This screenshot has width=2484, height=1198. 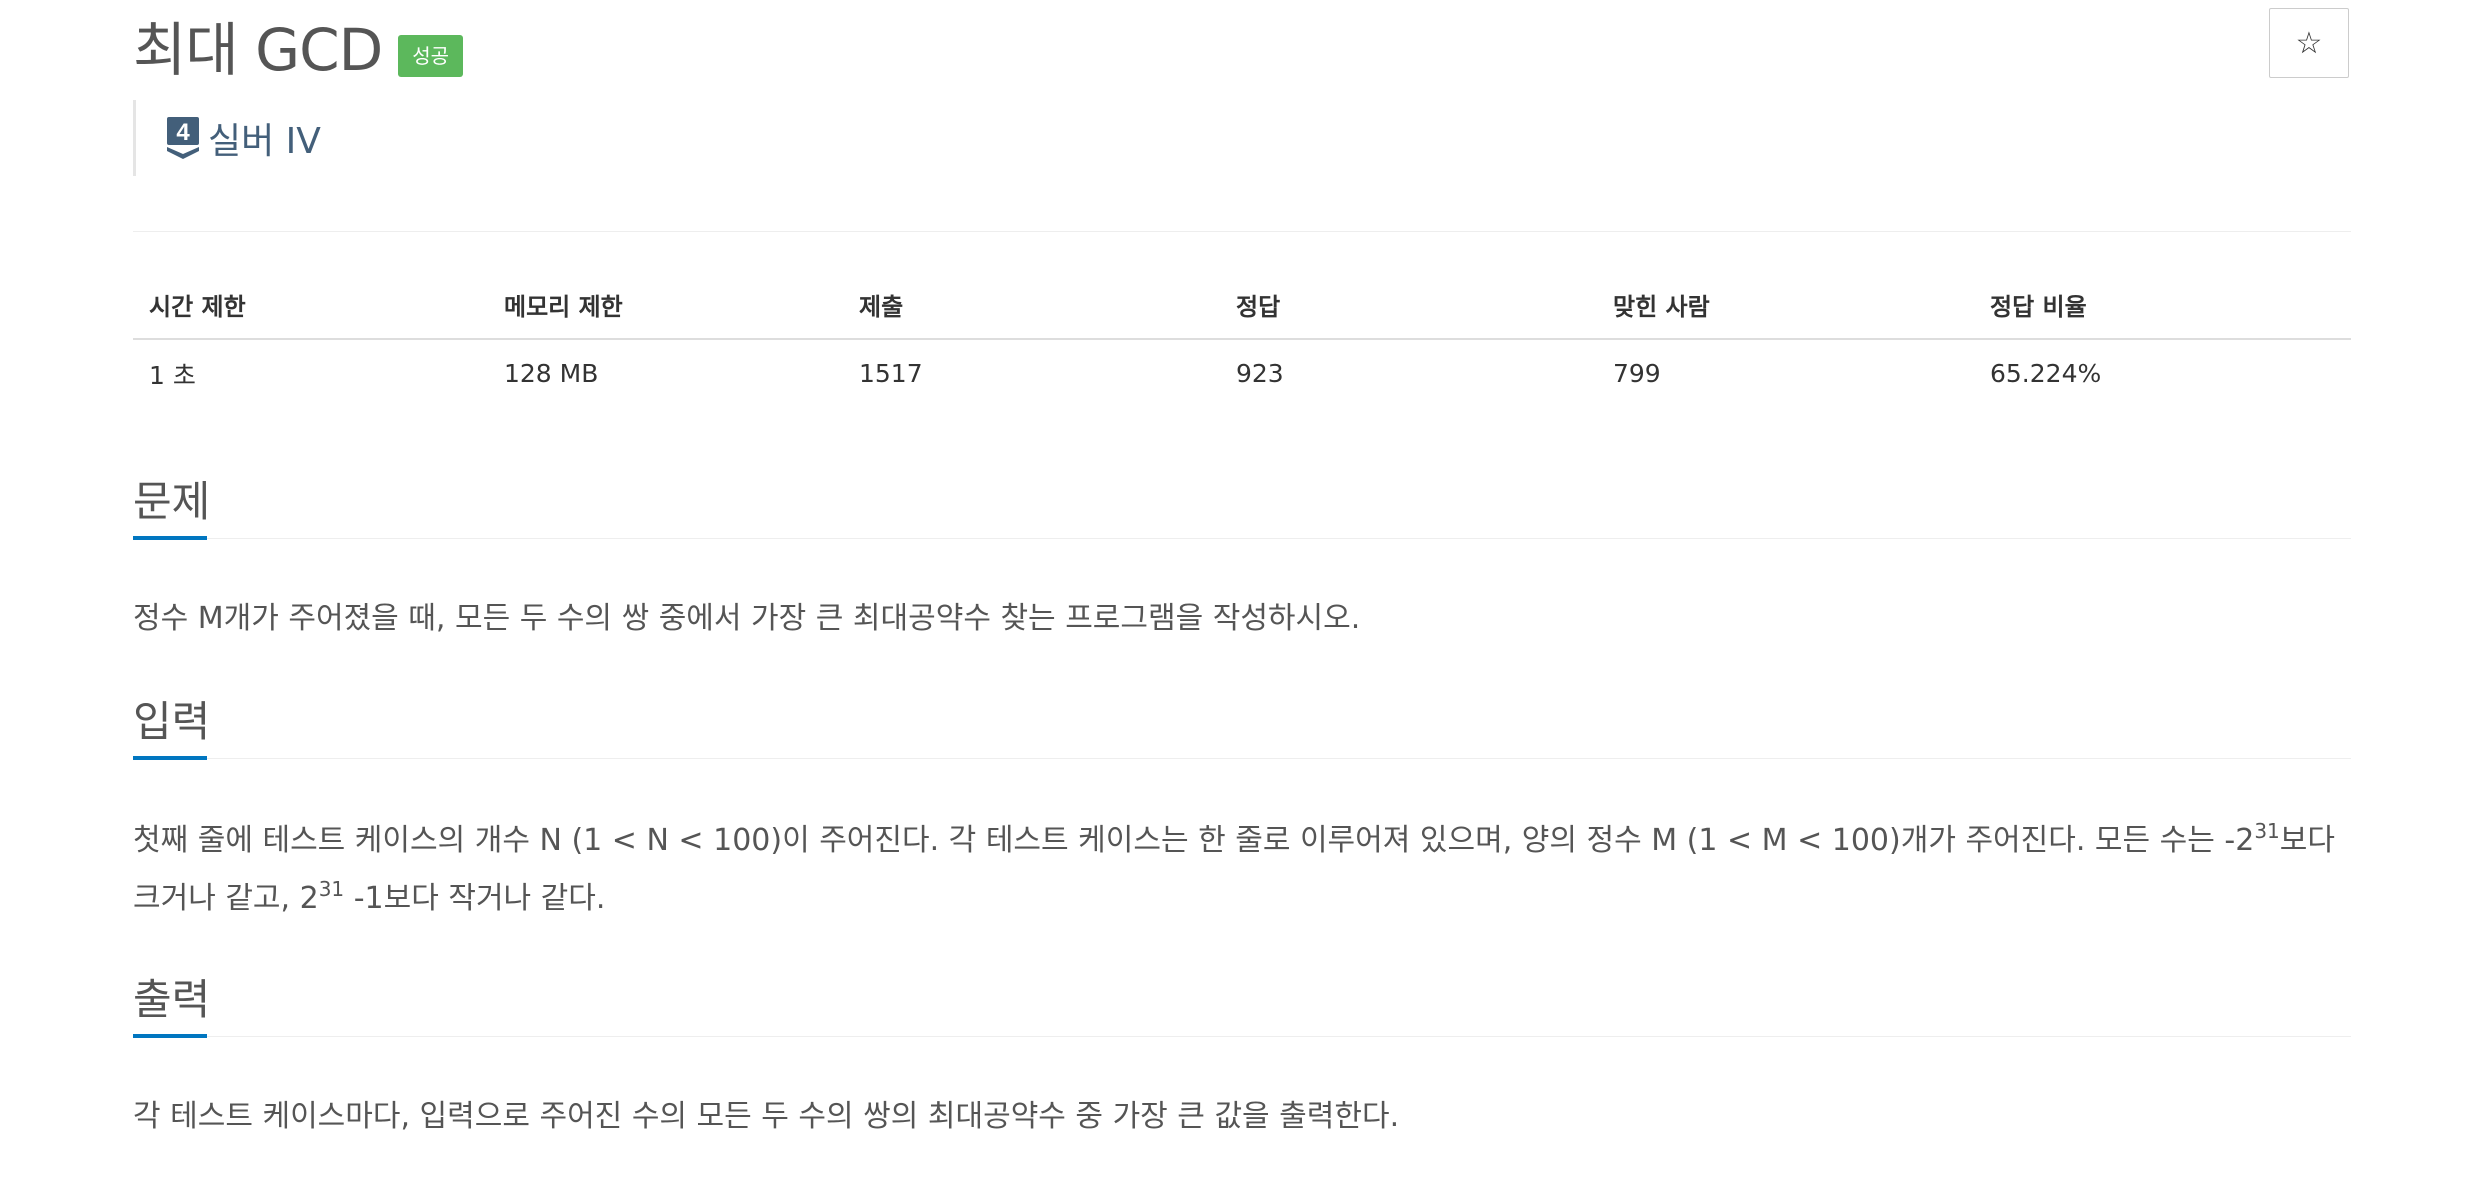 What do you see at coordinates (475, 898) in the screenshot?
I see `input-text-part-3: -1보다 작거나 같다.` at bounding box center [475, 898].